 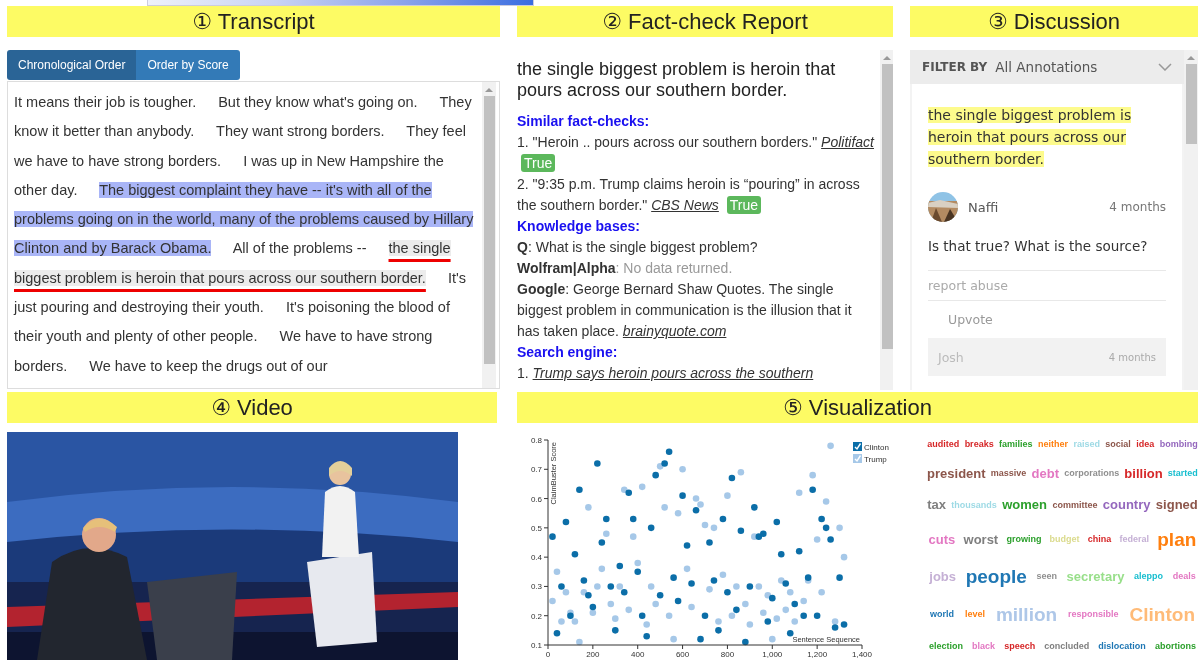 What do you see at coordinates (1039, 207) in the screenshot?
I see `user-name: Naffi` at bounding box center [1039, 207].